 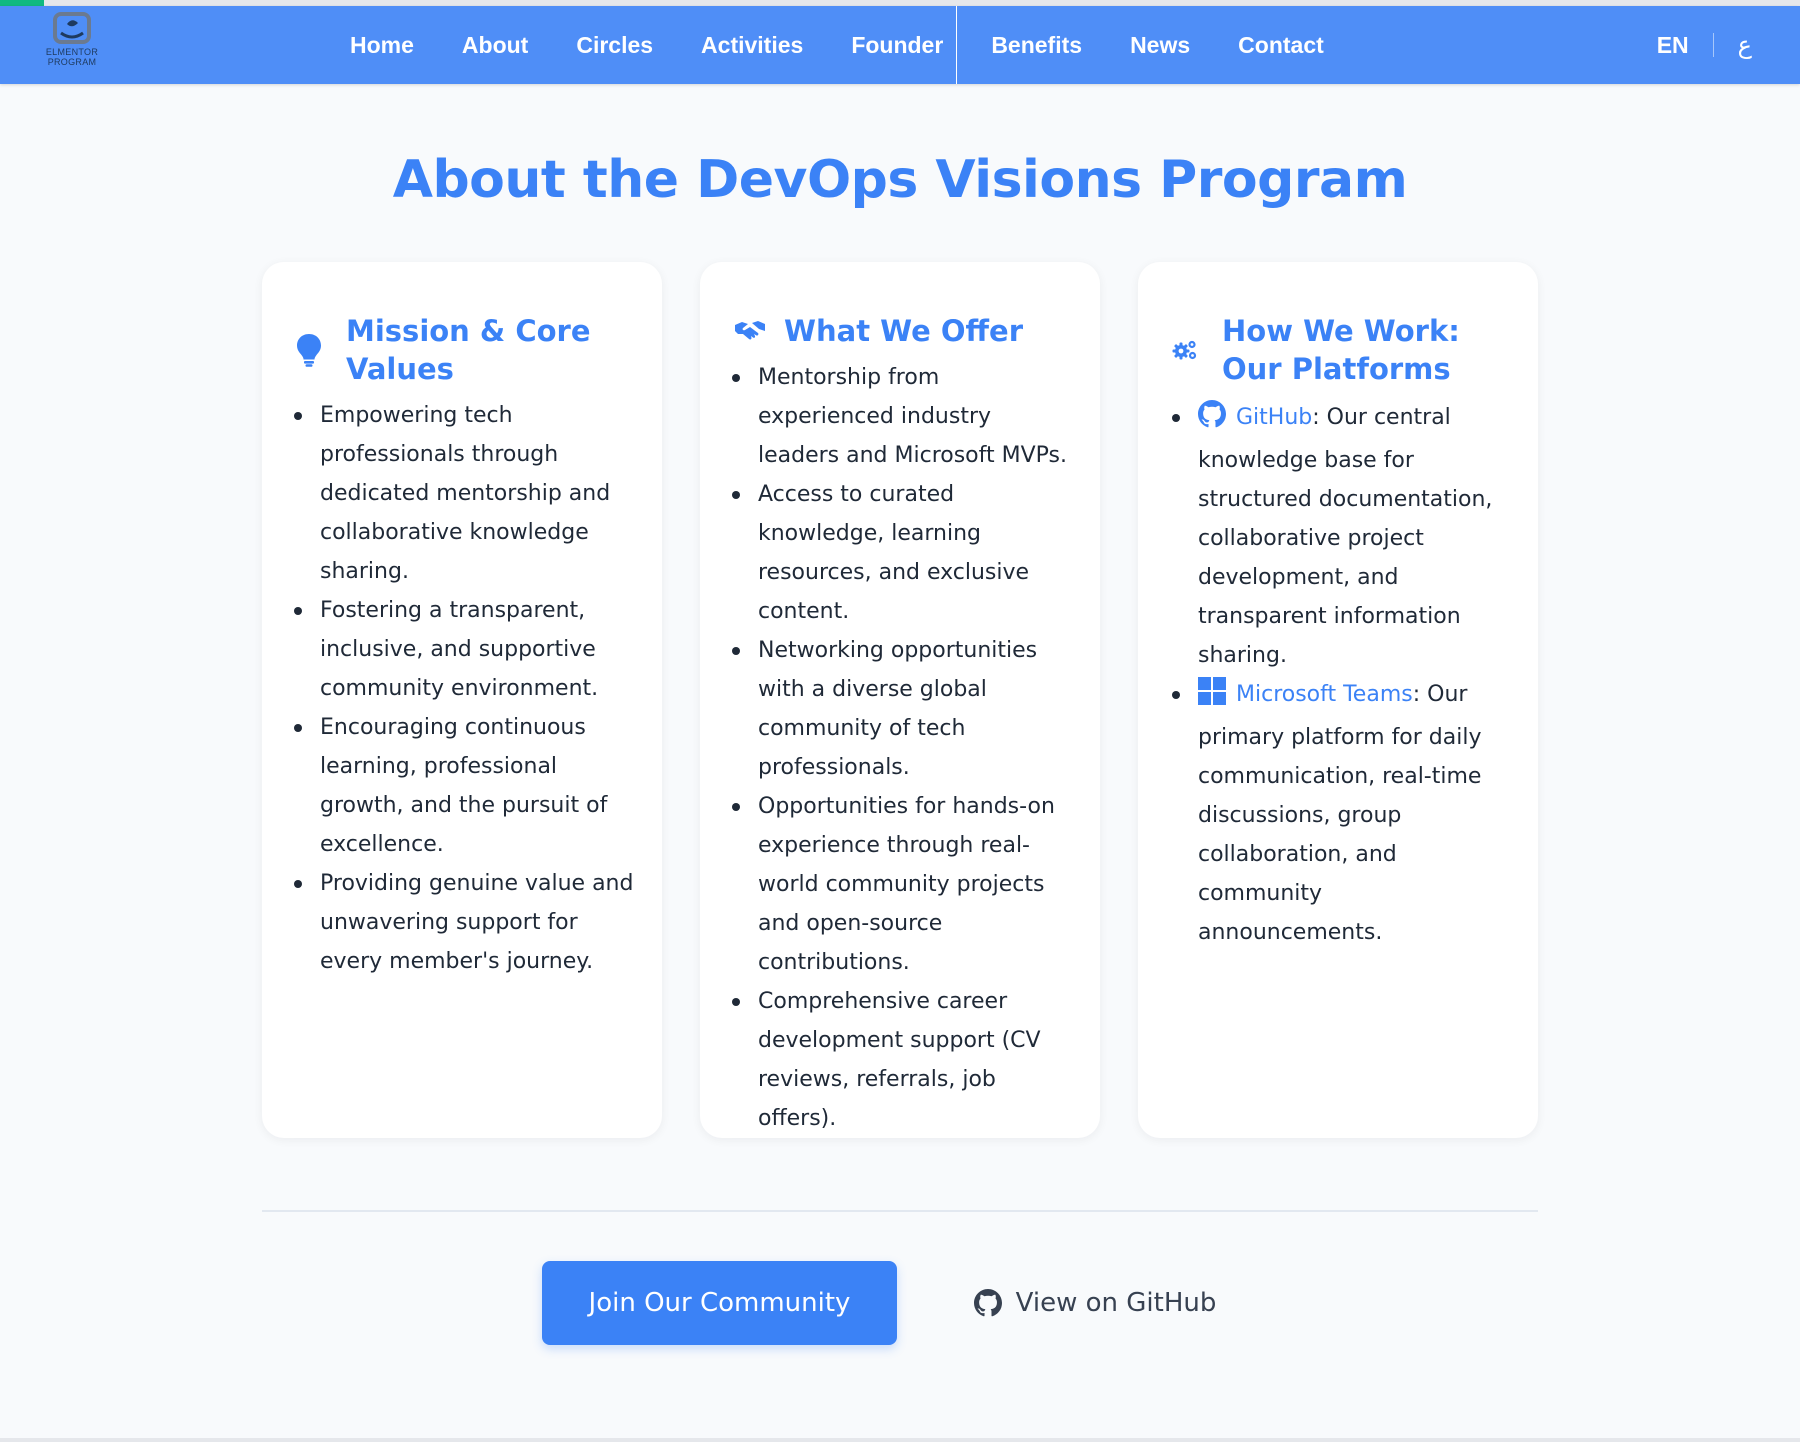 What do you see at coordinates (1036, 45) in the screenshot?
I see `nav-link-benefits: Benefits` at bounding box center [1036, 45].